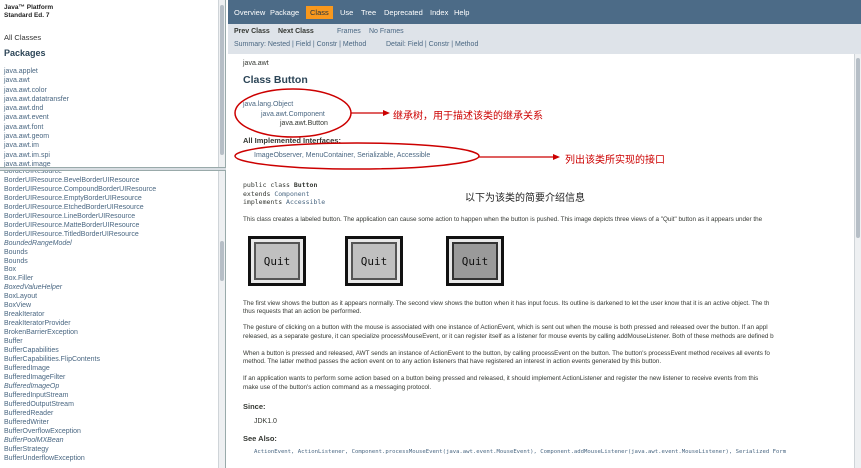  Describe the element at coordinates (36, 145) in the screenshot. I see `package-link: java.awt.im` at that location.